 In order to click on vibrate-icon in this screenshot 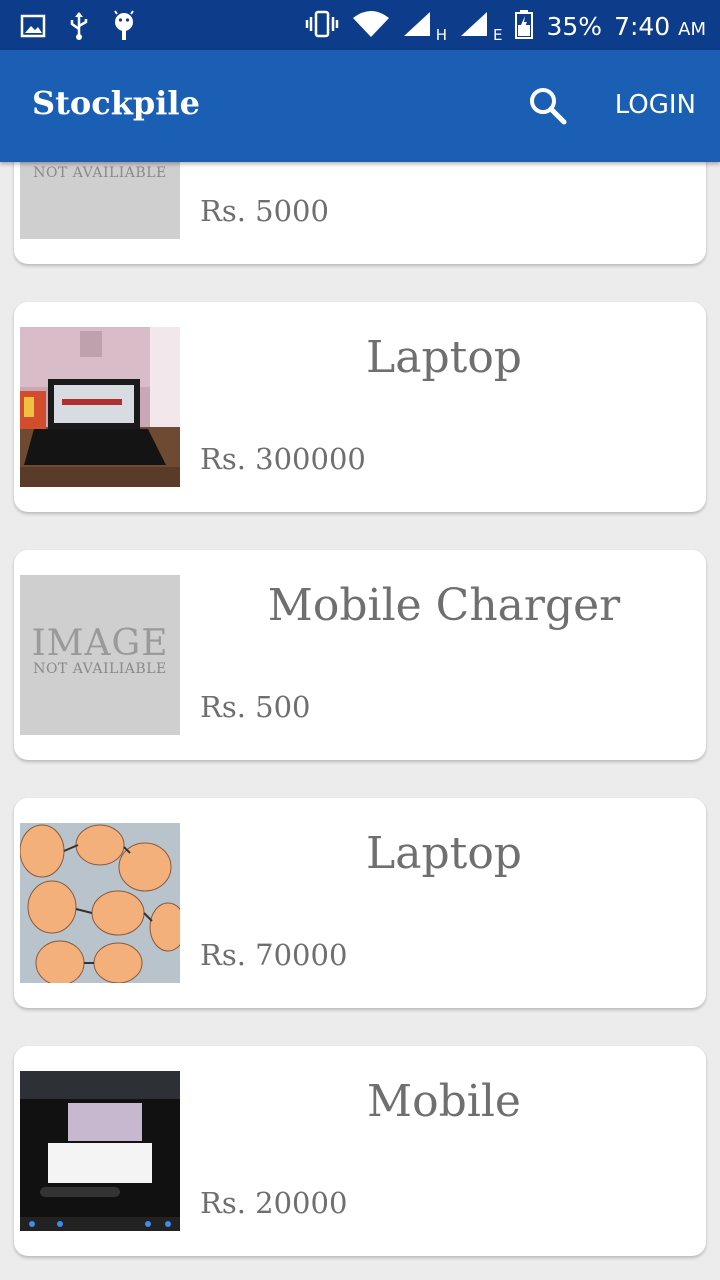, I will do `click(322, 26)`.